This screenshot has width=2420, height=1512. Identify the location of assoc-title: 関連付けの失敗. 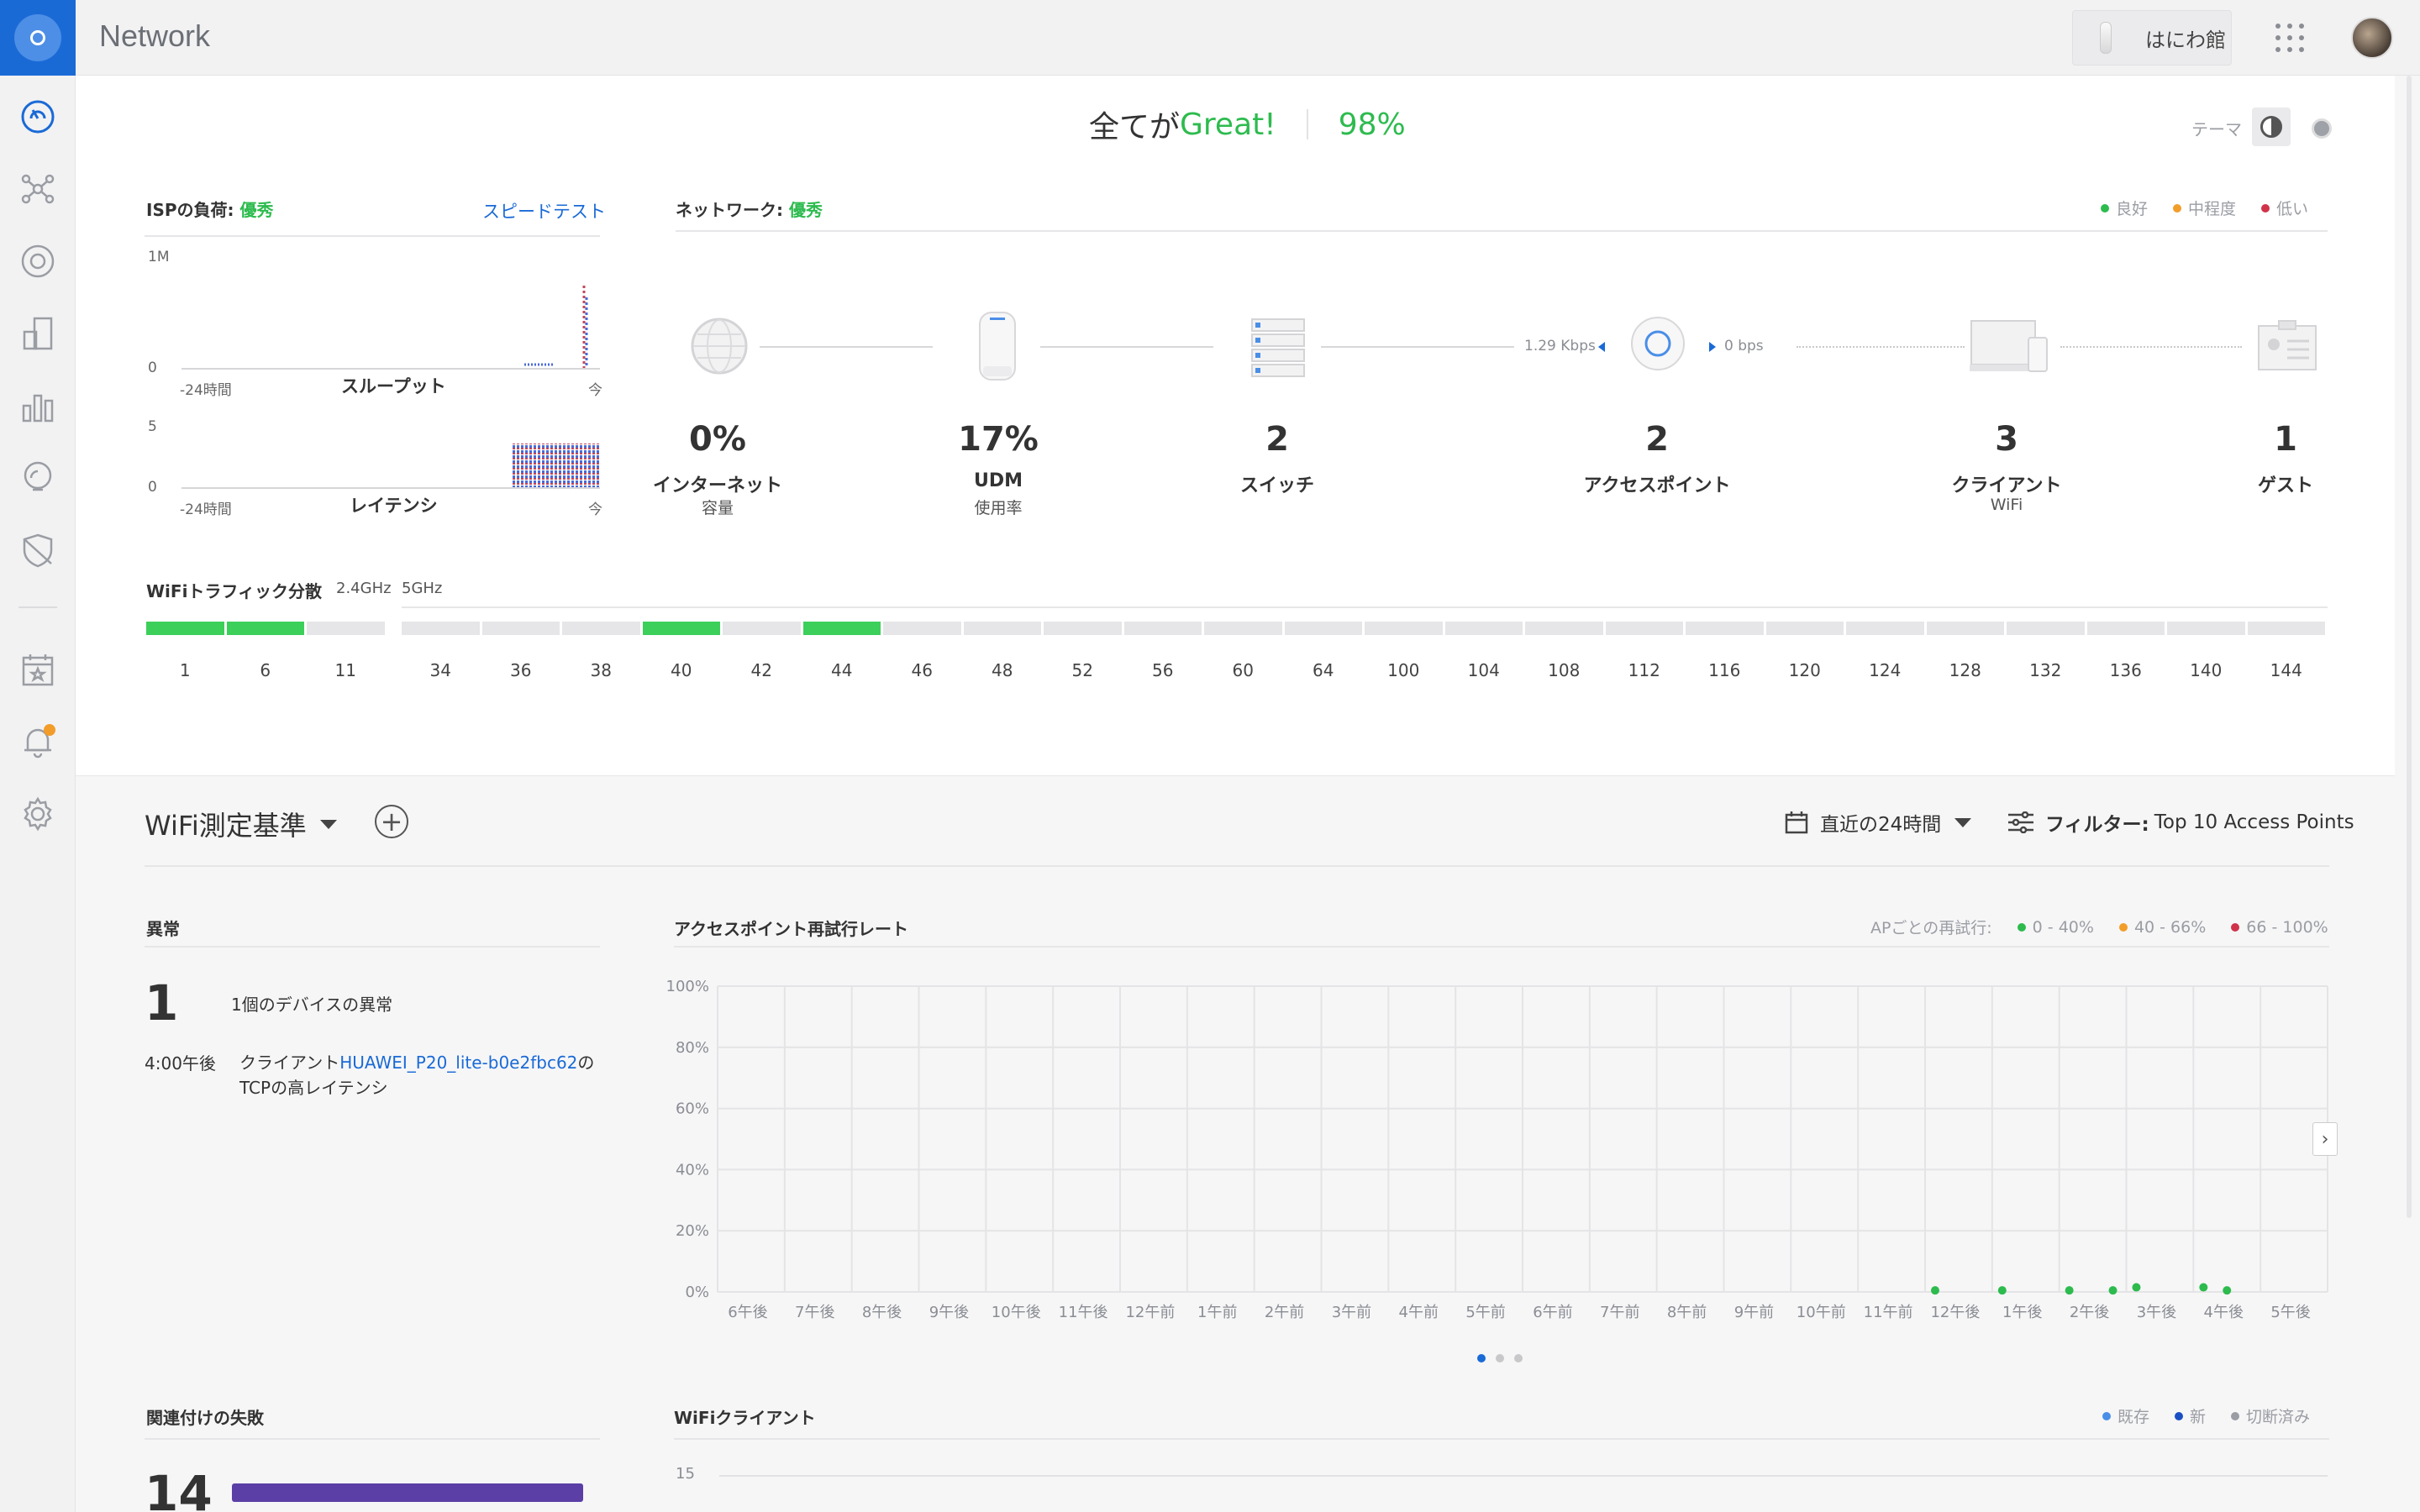
(205, 1418).